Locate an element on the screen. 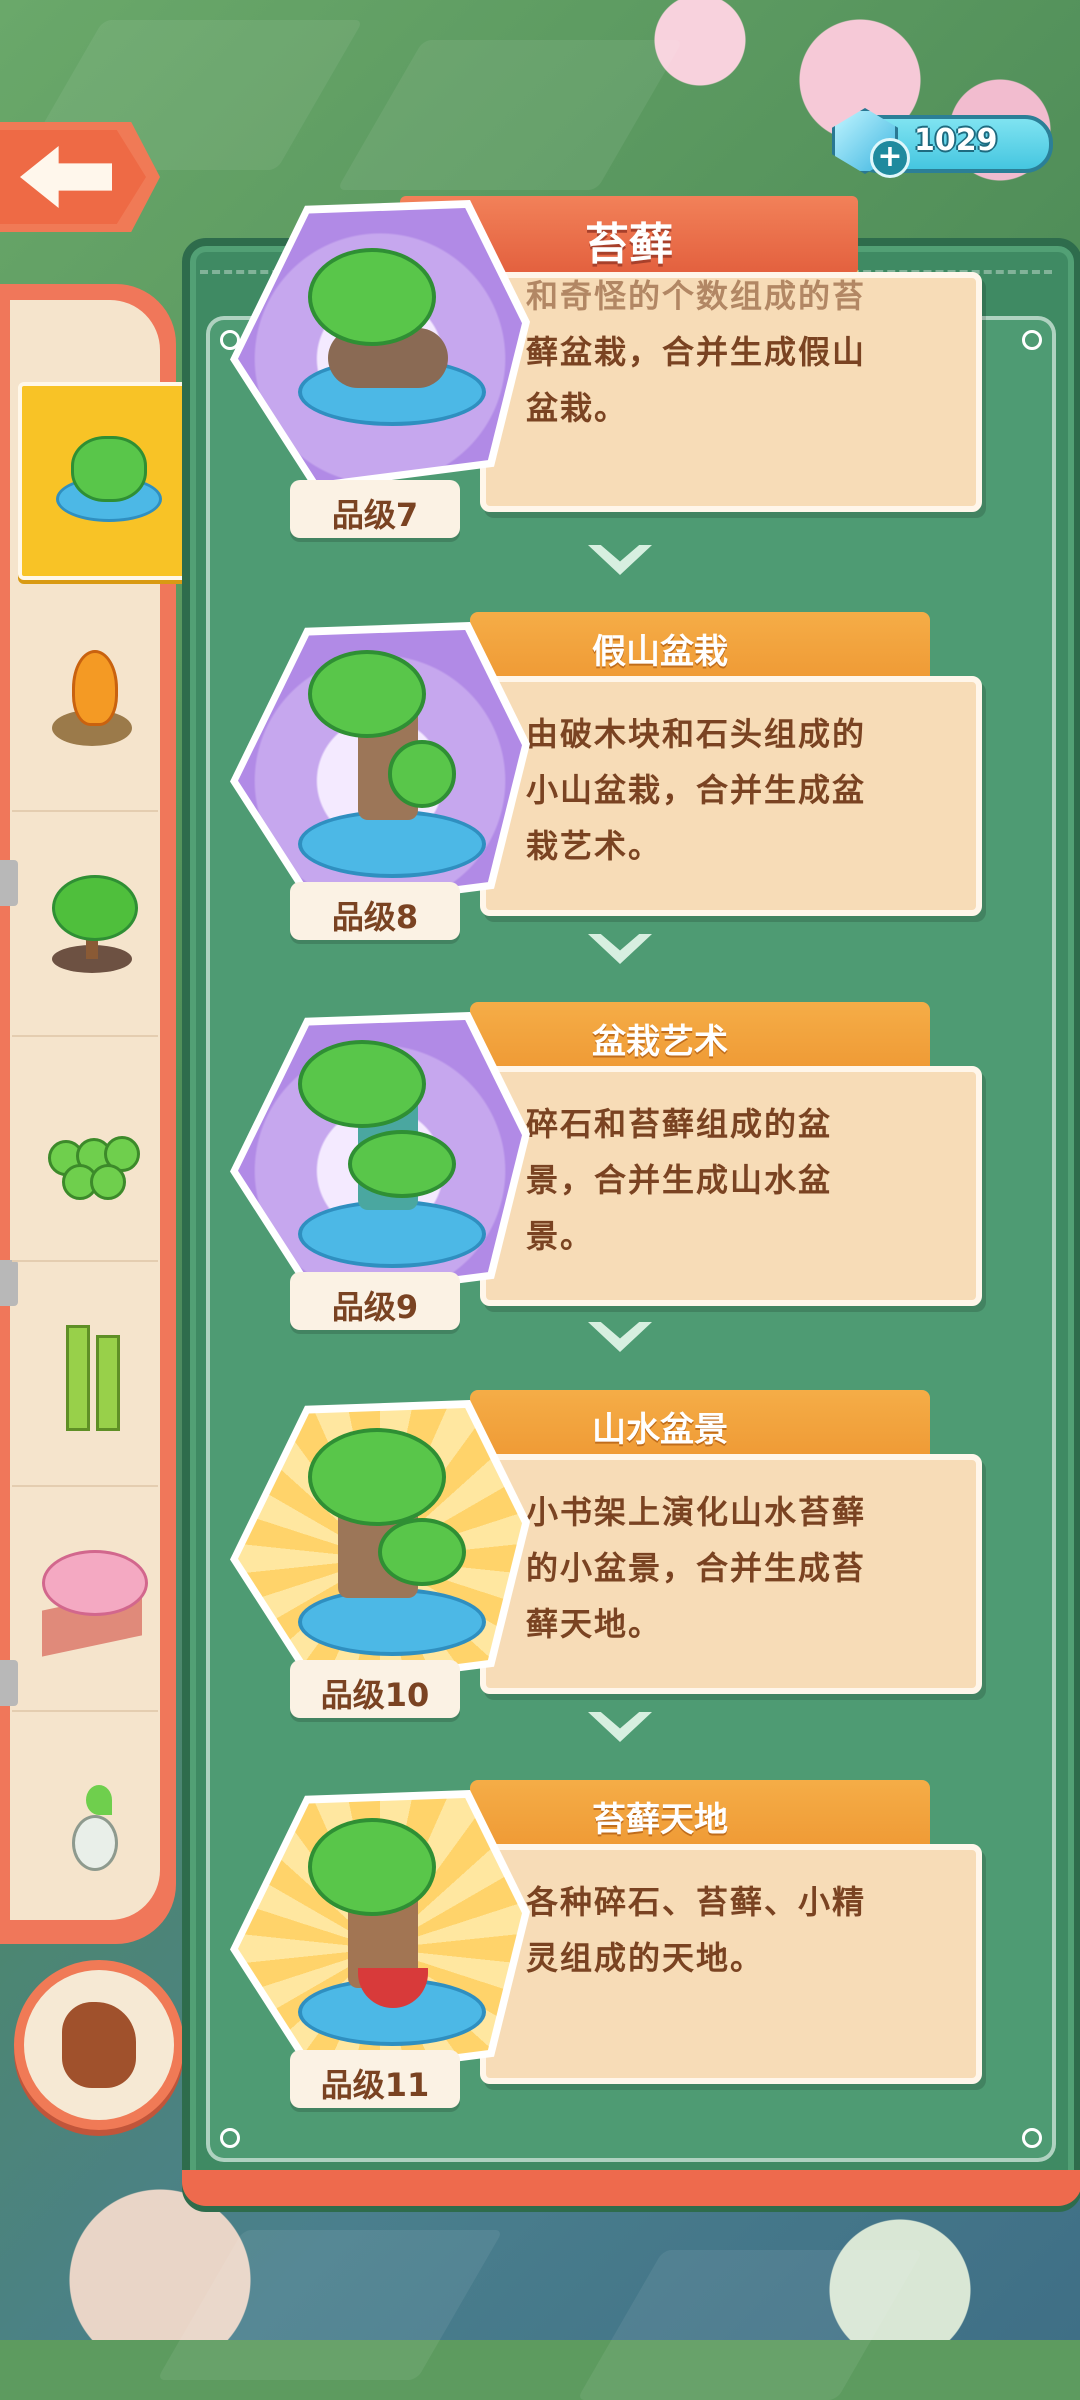 Image resolution: width=1080 pixels, height=2400 pixels. item-card-grade-7: 和奇怪的个数组成的苔 藓盆栽，合并生成假山 盆栽。 品级7 is located at coordinates (625, 390).